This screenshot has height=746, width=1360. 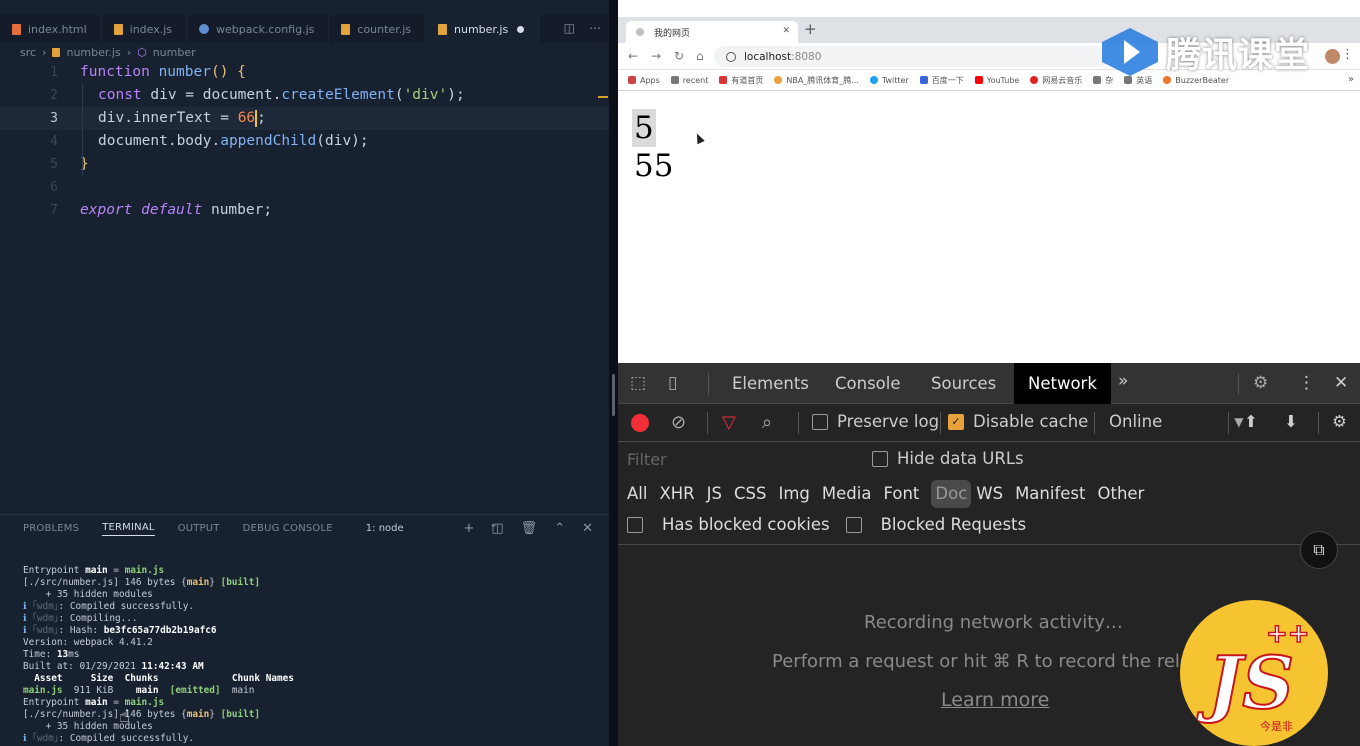 What do you see at coordinates (569, 28) in the screenshot?
I see `split-editor-icon: ◫` at bounding box center [569, 28].